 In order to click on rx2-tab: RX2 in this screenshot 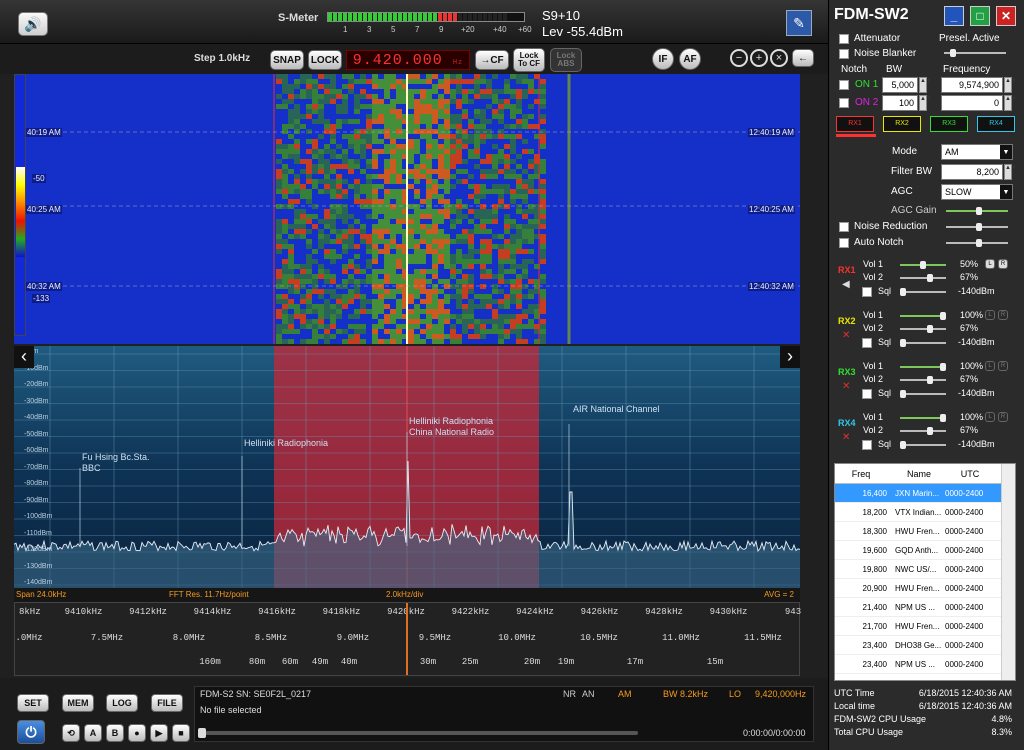, I will do `click(902, 124)`.